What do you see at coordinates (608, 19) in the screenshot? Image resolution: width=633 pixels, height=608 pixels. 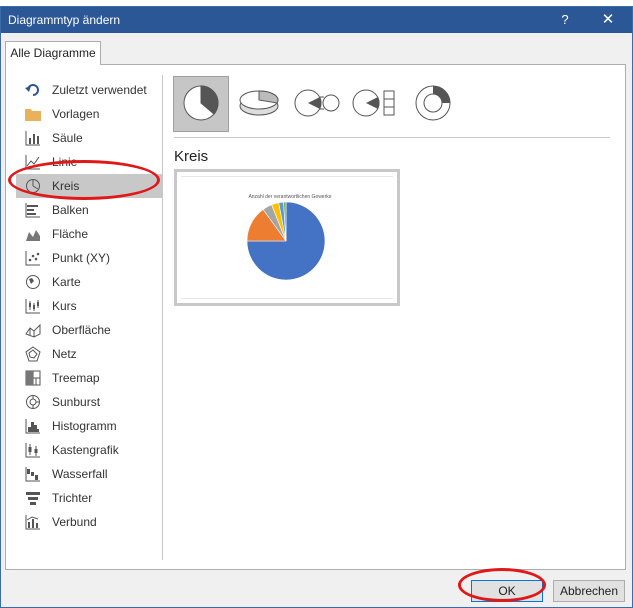 I see `close-button: ✕` at bounding box center [608, 19].